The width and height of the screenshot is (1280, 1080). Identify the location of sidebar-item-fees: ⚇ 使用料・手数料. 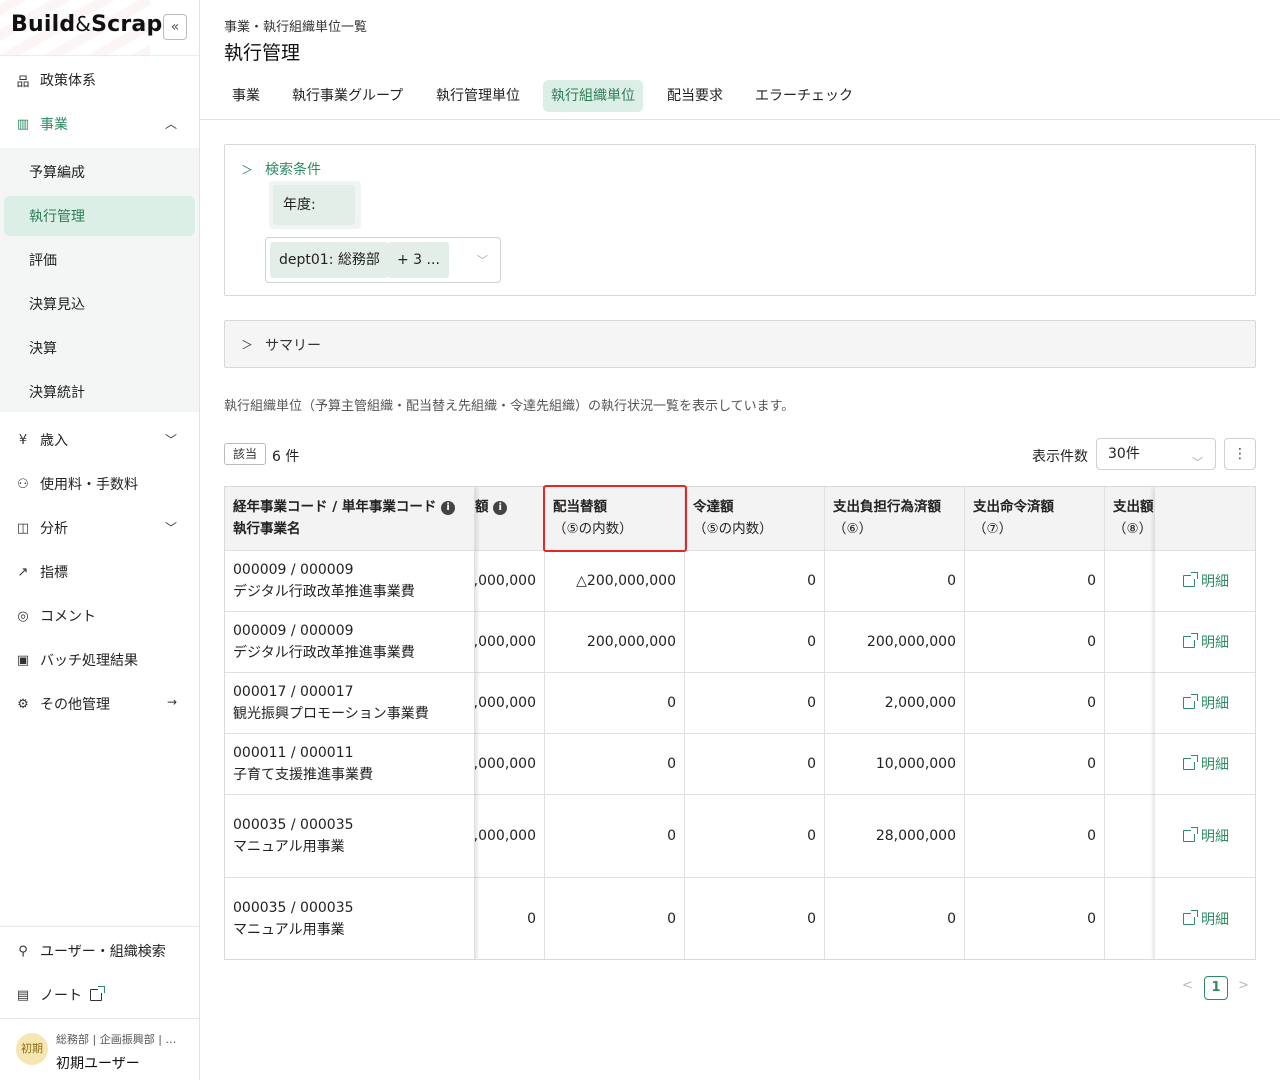
(99, 484).